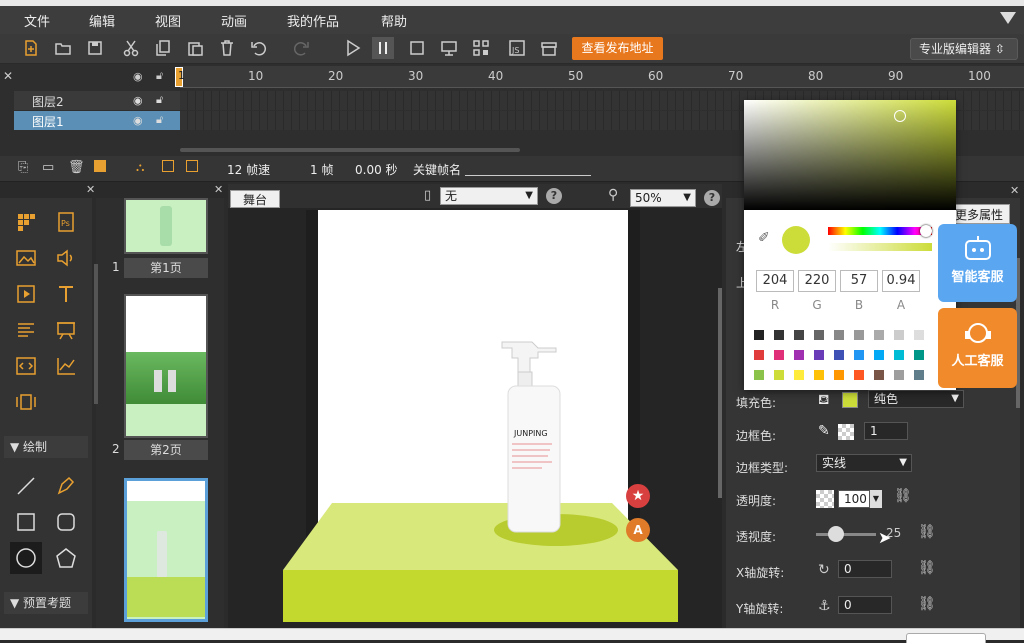  What do you see at coordinates (31, 48) in the screenshot?
I see `new-file-icon` at bounding box center [31, 48].